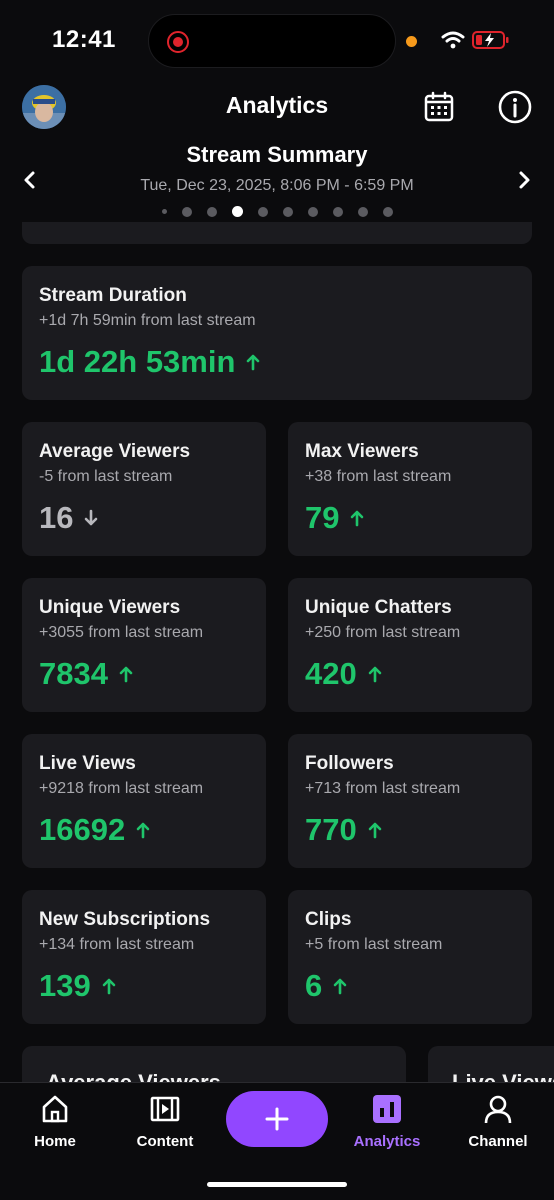 The width and height of the screenshot is (554, 1200). Describe the element at coordinates (362, 451) in the screenshot. I see `card-label: Max Viewers` at that location.